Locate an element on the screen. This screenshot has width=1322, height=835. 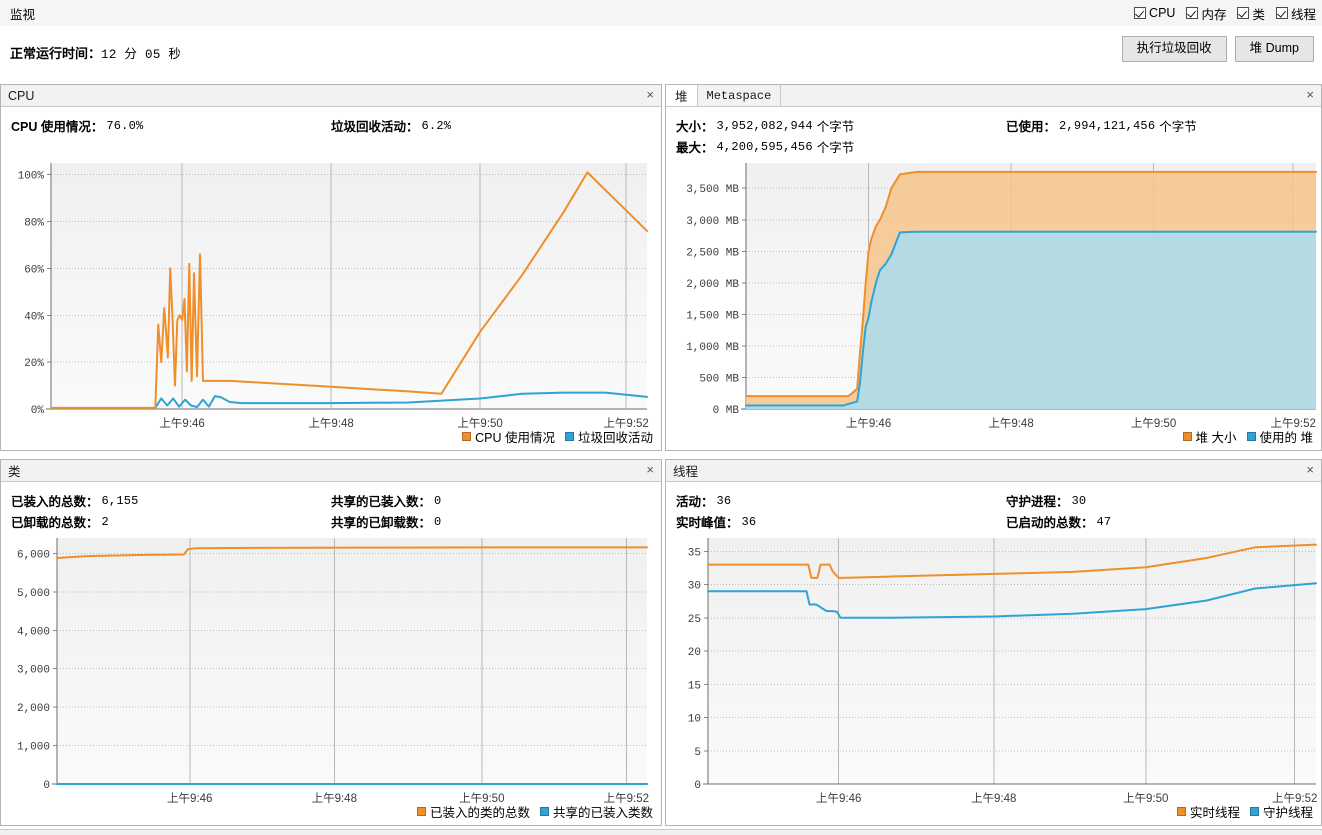
action-buttons: 执行垃圾回收 堆 Dump is located at coordinates (1217, 49).